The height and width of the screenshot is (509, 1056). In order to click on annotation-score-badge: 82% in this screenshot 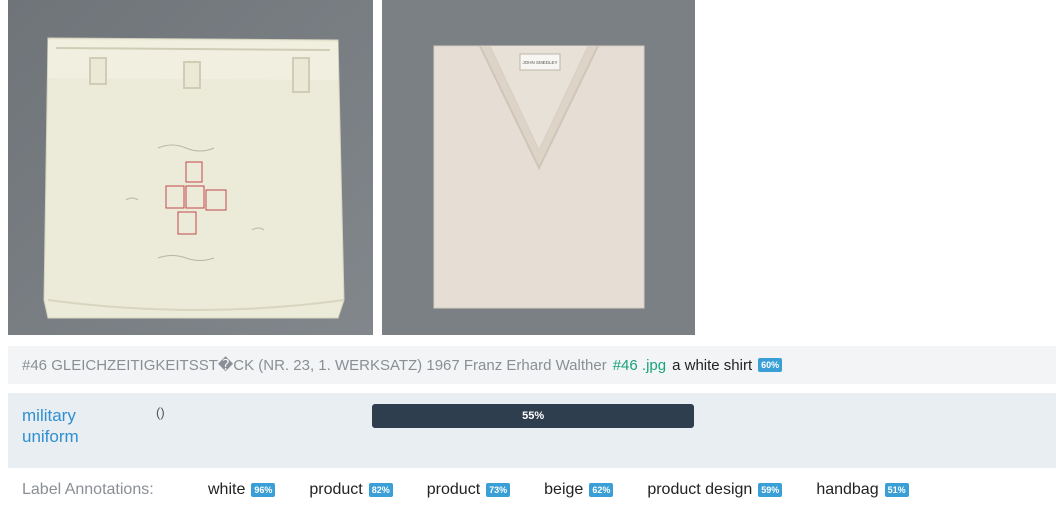, I will do `click(380, 489)`.